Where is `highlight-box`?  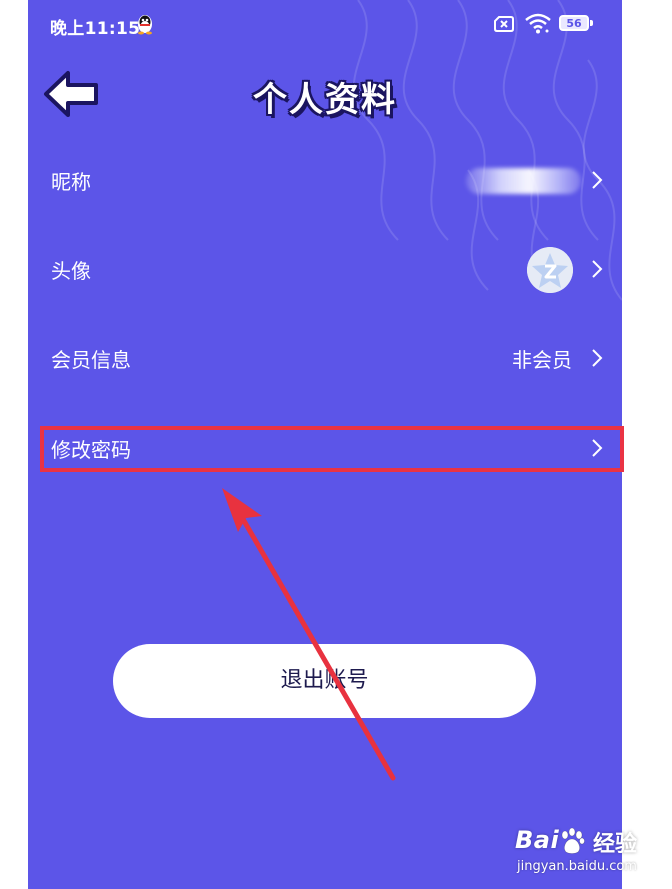 highlight-box is located at coordinates (332, 449).